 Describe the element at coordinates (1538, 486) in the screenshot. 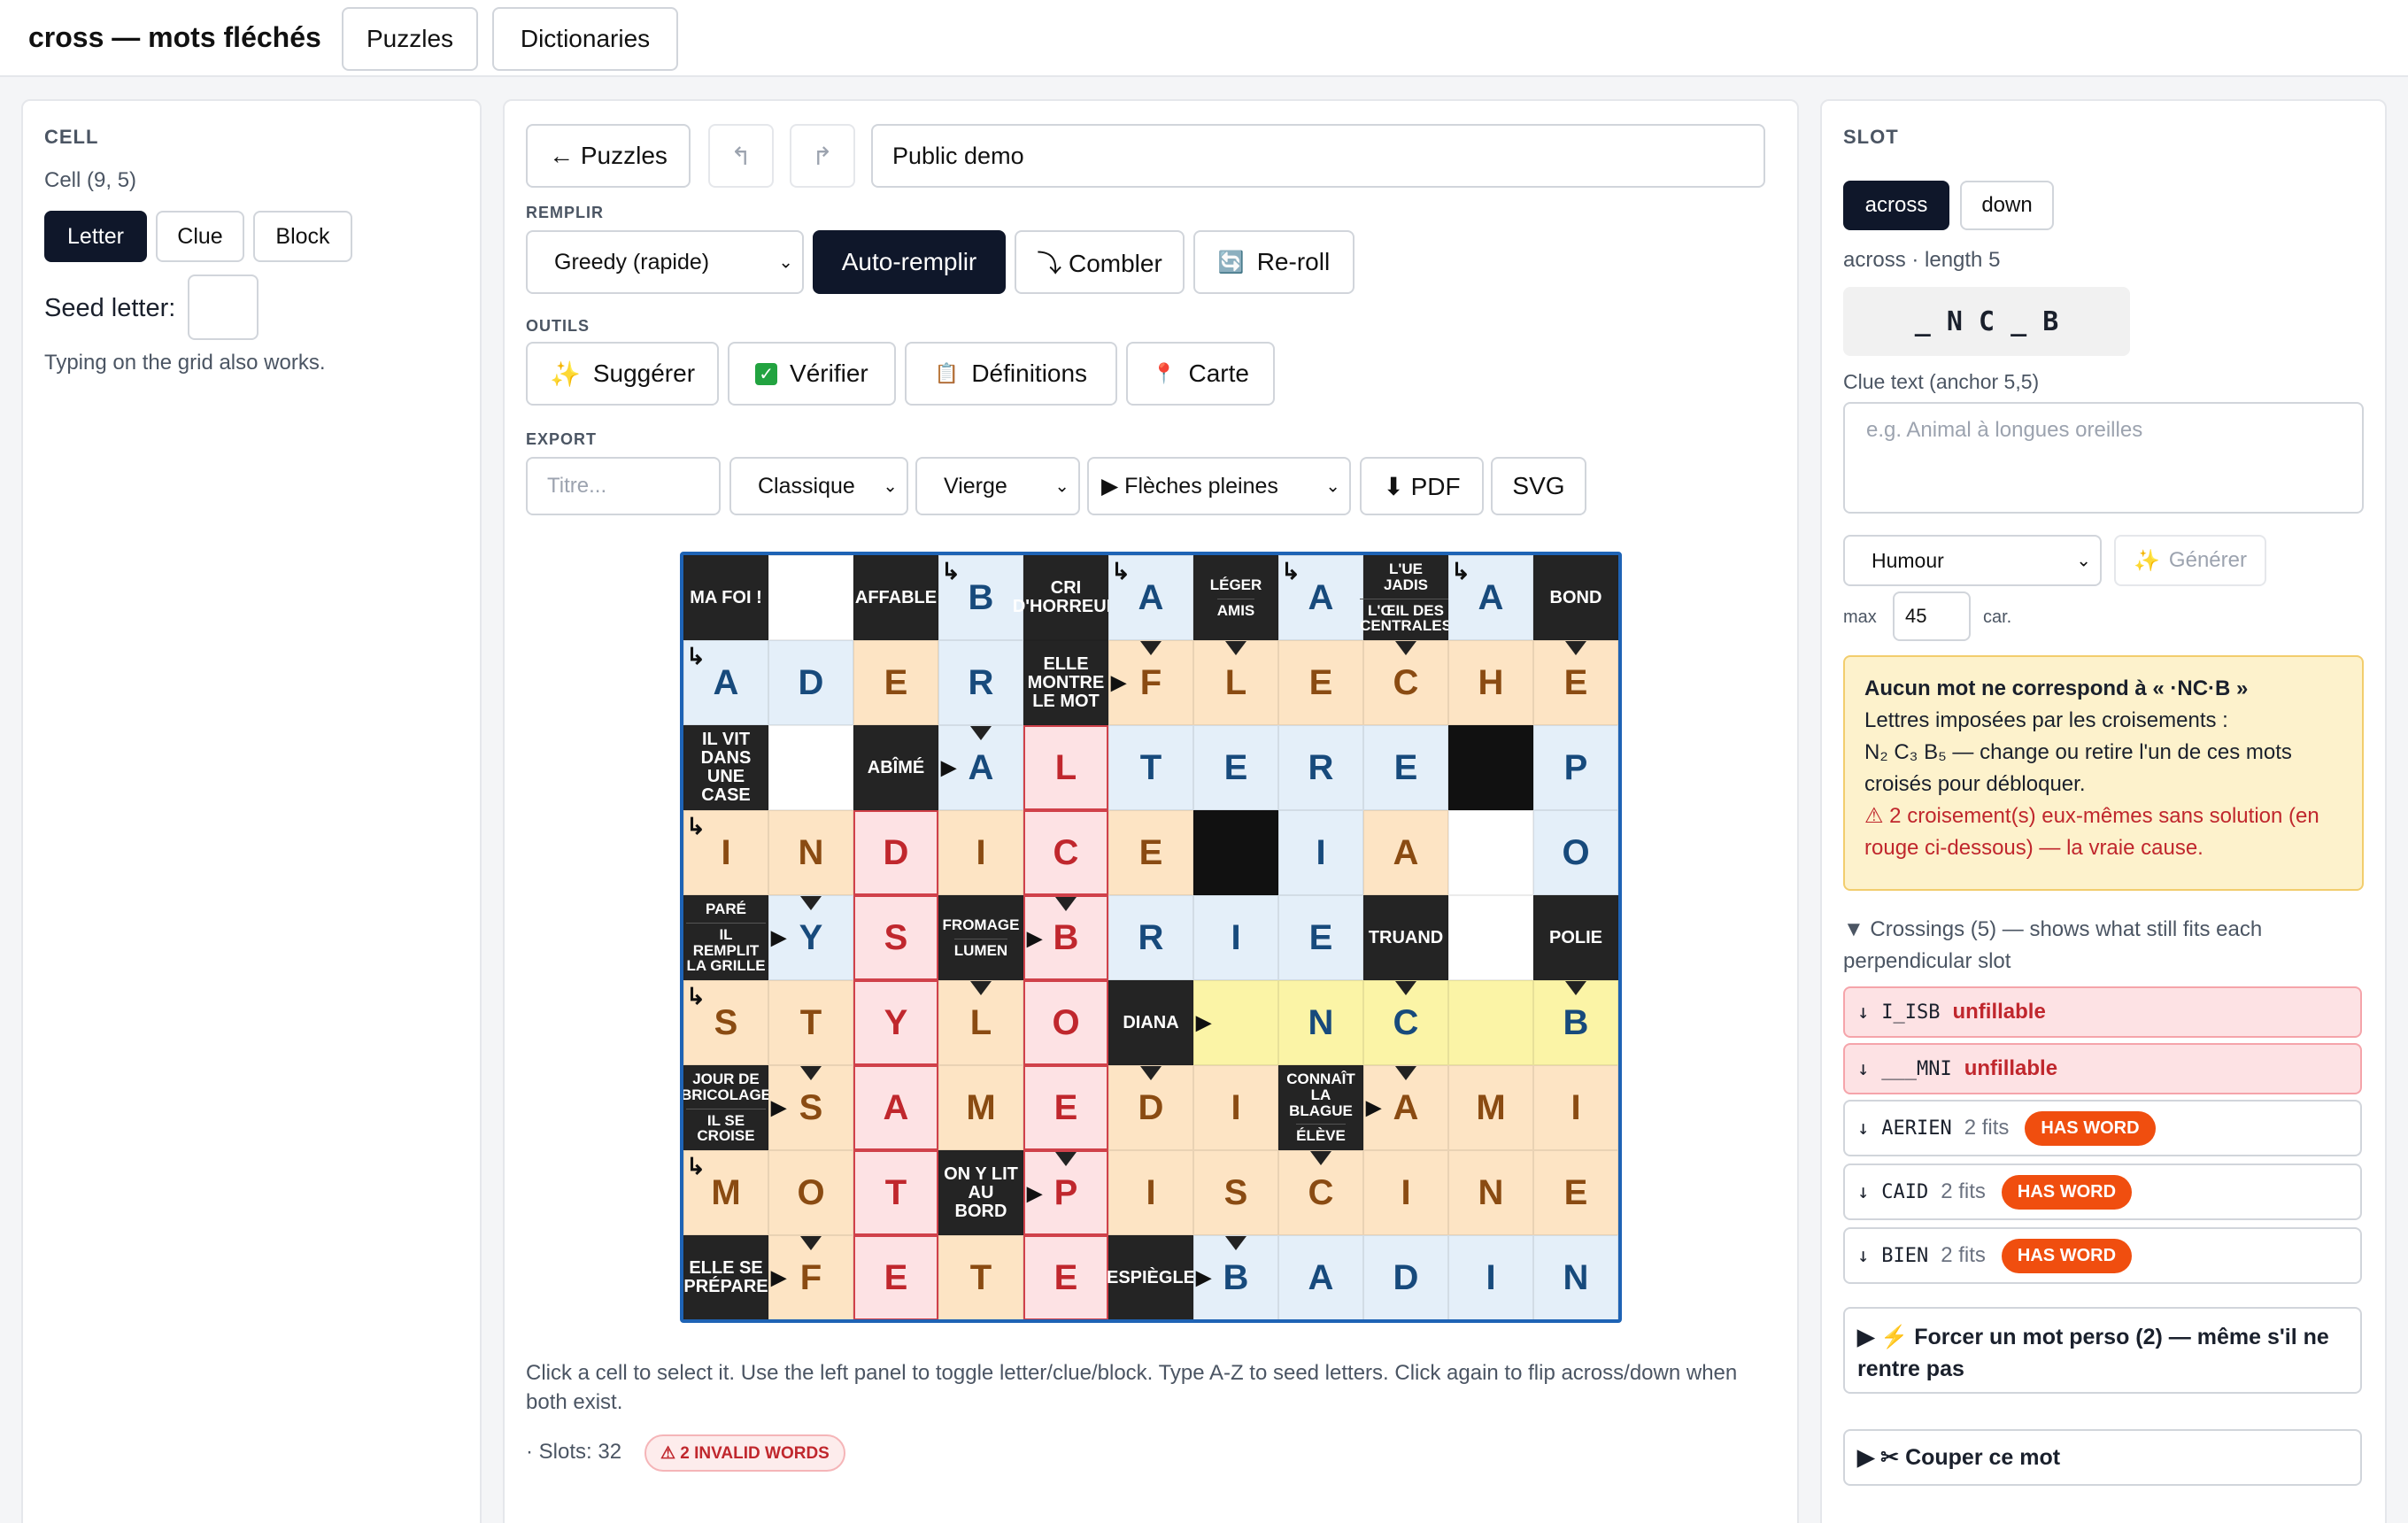

I see `export-svg-button: SVG` at that location.